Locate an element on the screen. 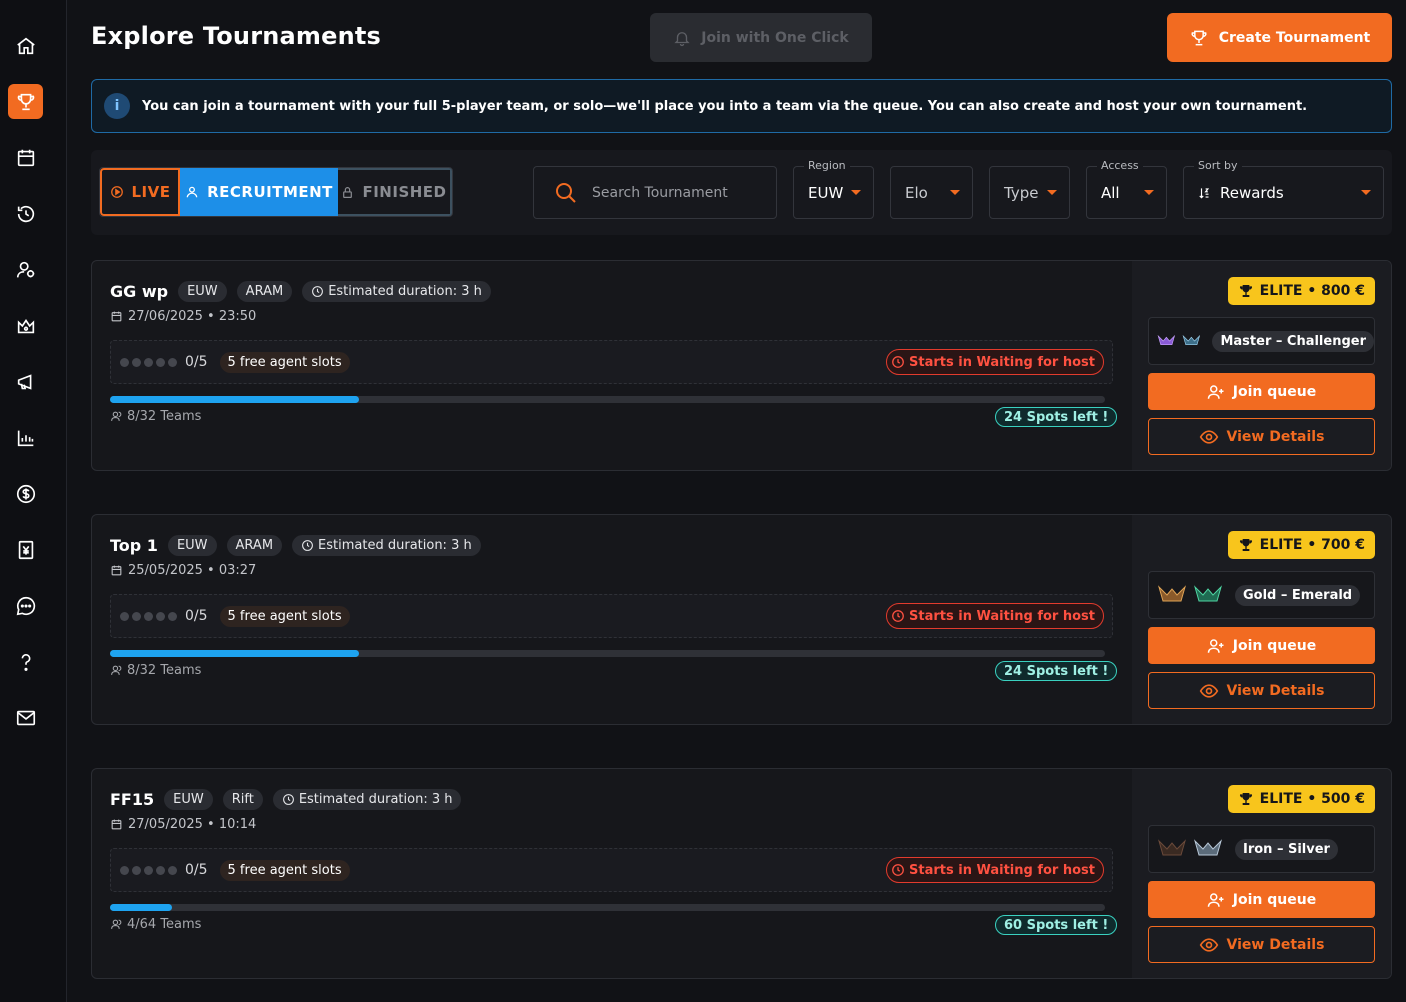 This screenshot has width=1406, height=1002. sidebar-yen-icon is located at coordinates (25, 549).